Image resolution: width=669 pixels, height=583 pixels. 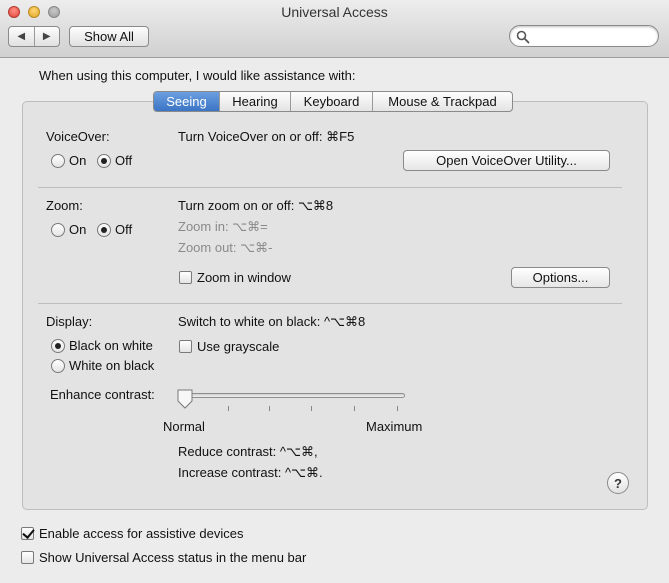 What do you see at coordinates (102, 394) in the screenshot?
I see `enhance-contrast-label: Enhance contrast:` at bounding box center [102, 394].